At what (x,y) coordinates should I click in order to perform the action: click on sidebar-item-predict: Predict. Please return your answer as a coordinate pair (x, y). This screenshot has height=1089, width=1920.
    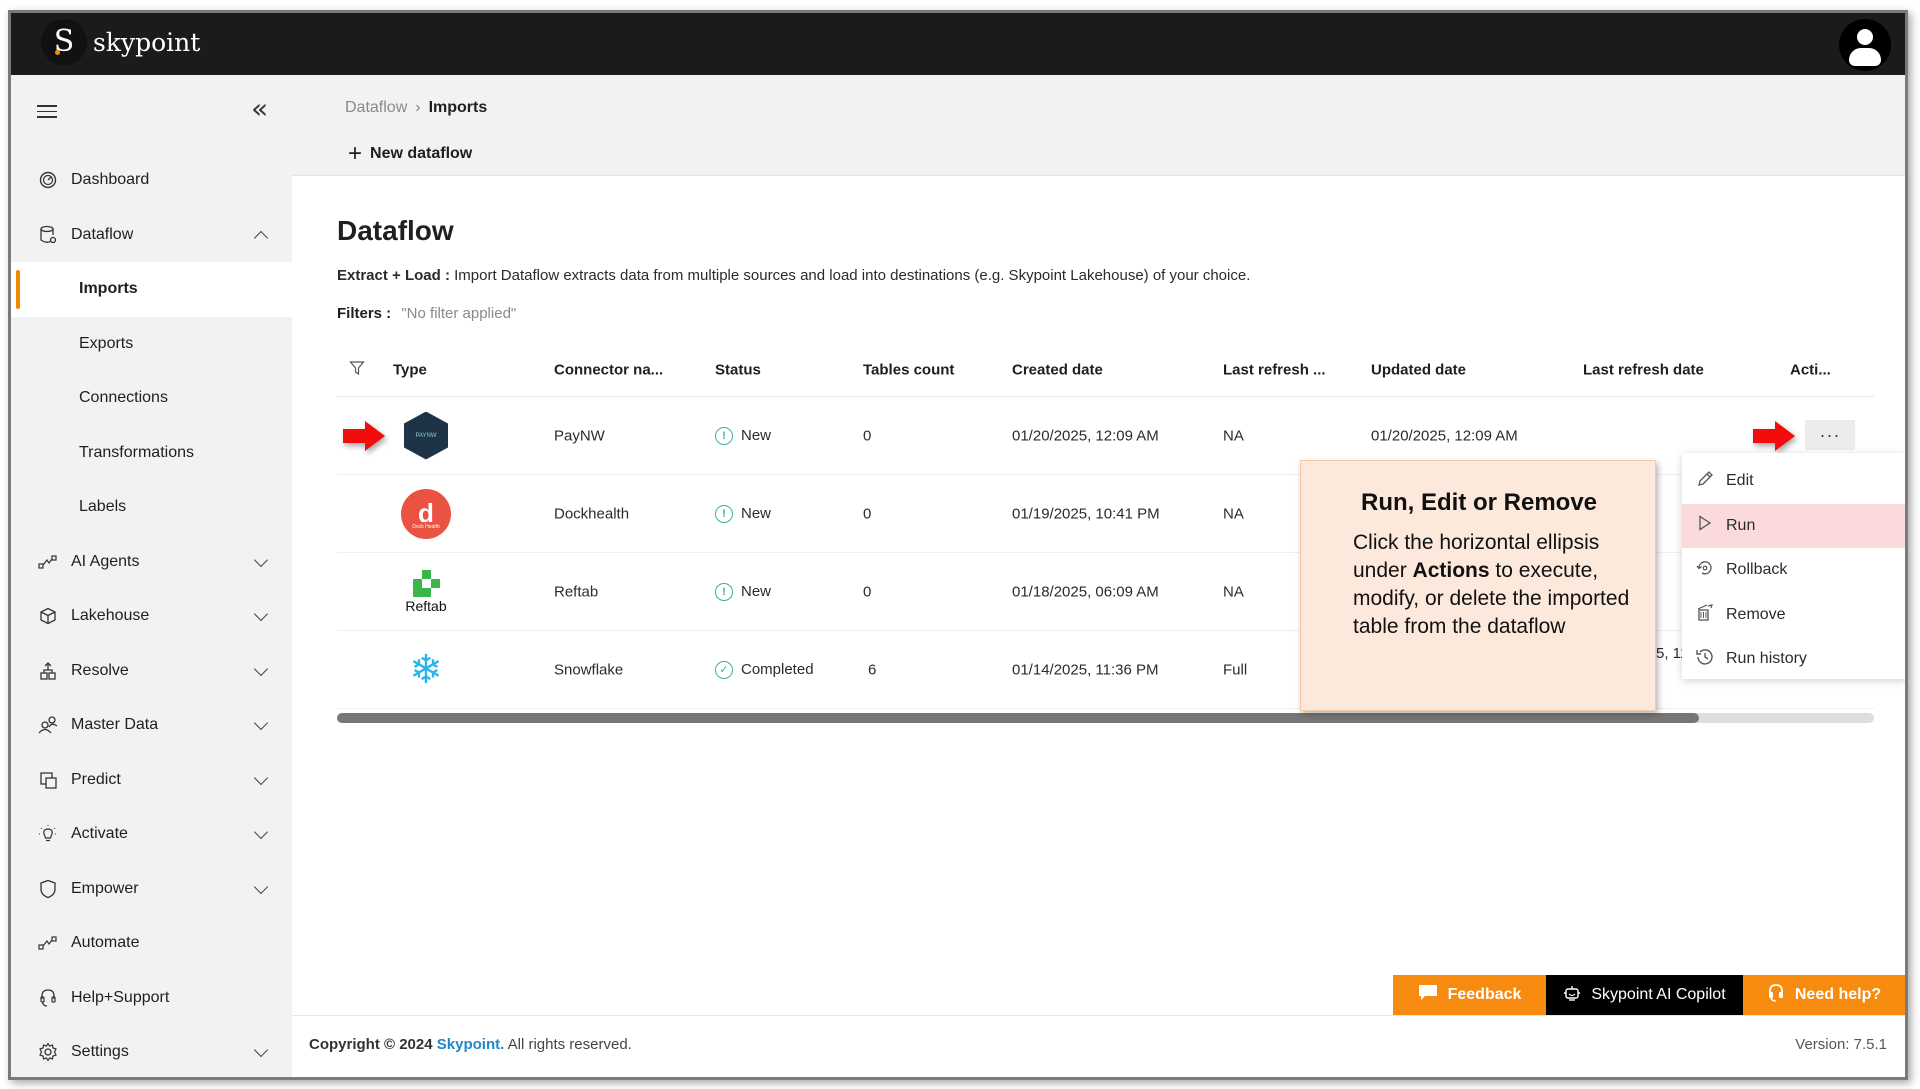
    Looking at the image, I should click on (151, 780).